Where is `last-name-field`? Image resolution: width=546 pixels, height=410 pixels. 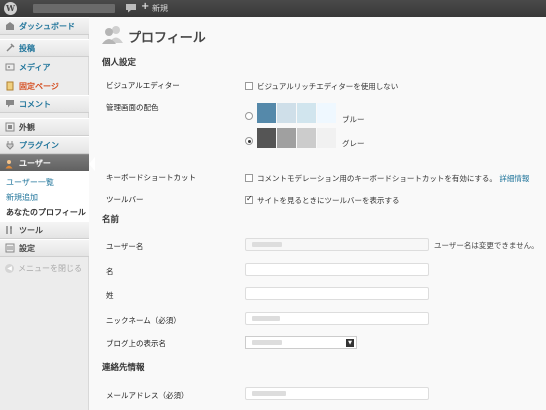 last-name-field is located at coordinates (337, 293).